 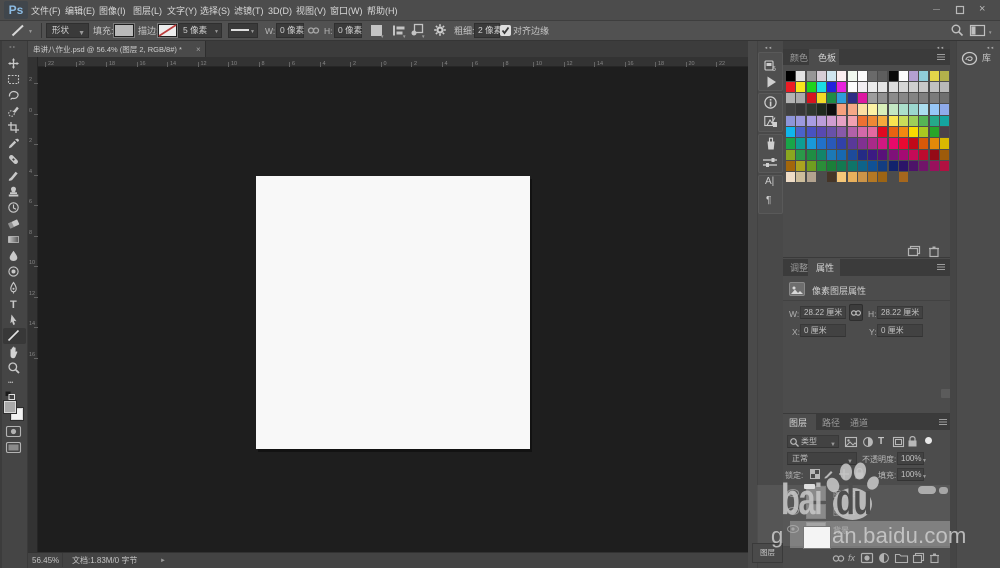 I want to click on svg-text: 5, so click(x=774, y=69).